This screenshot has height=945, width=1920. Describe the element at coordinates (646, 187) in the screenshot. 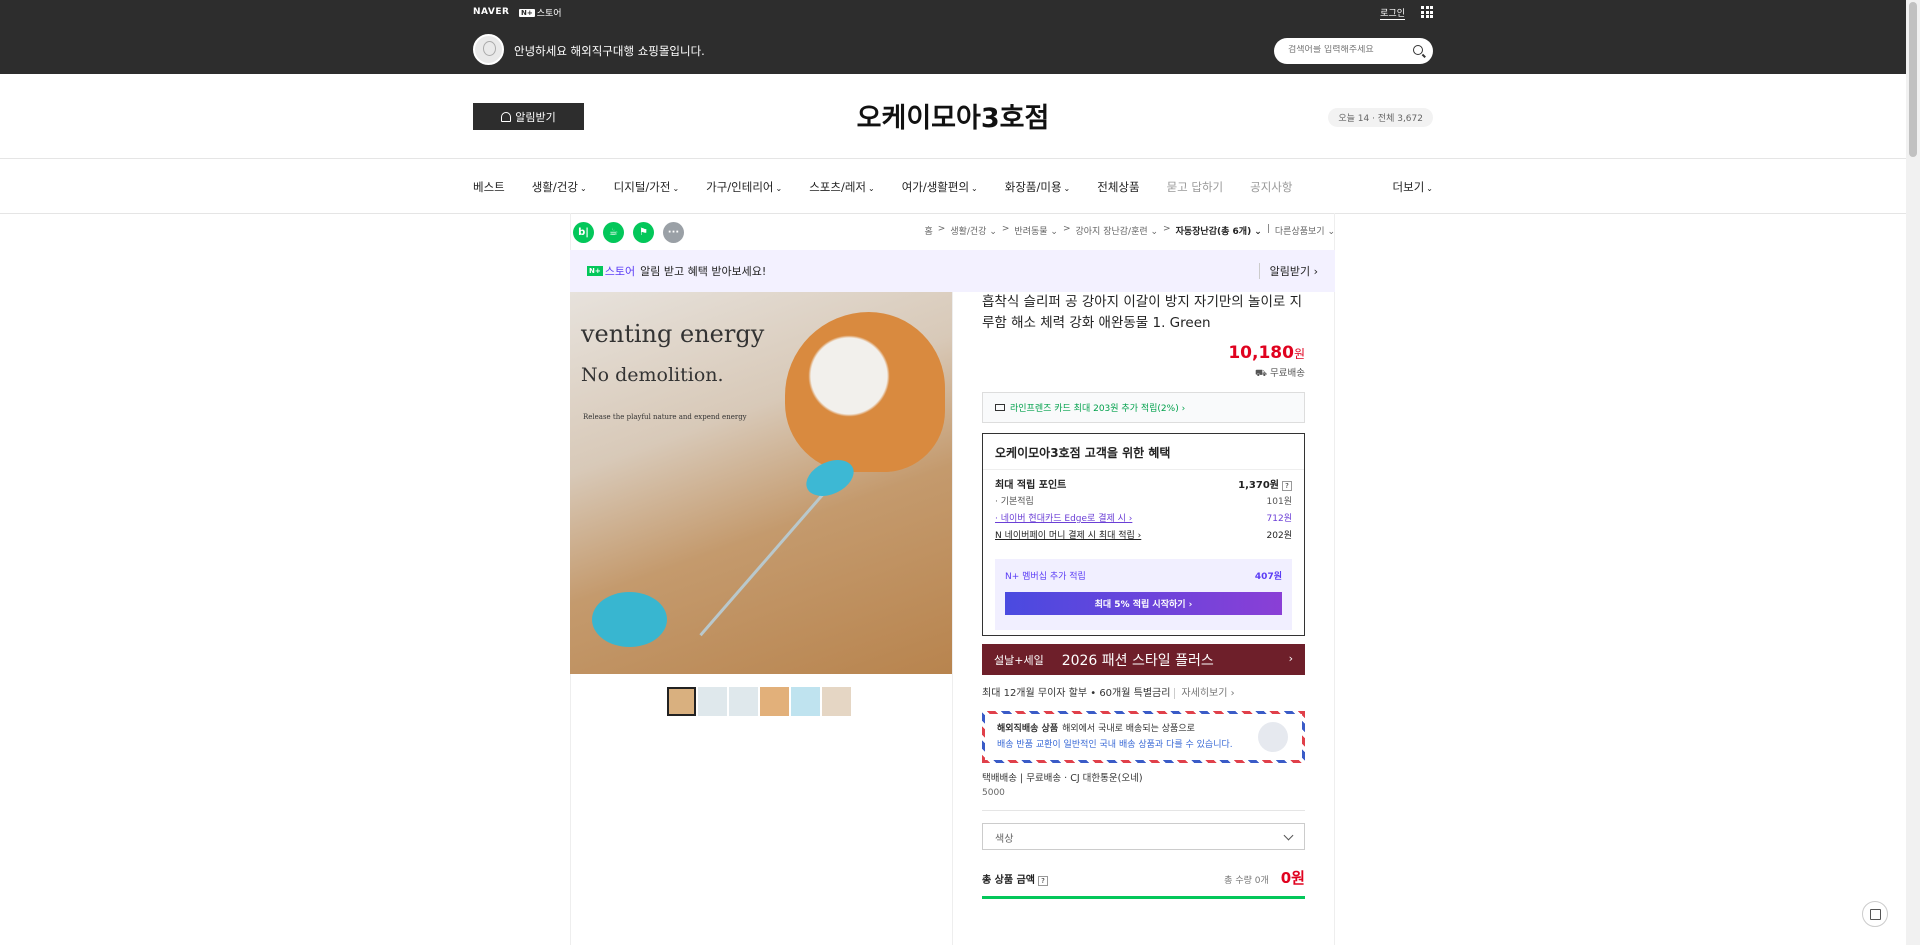

I see `category-item: 디지털/가전 ⌄` at that location.